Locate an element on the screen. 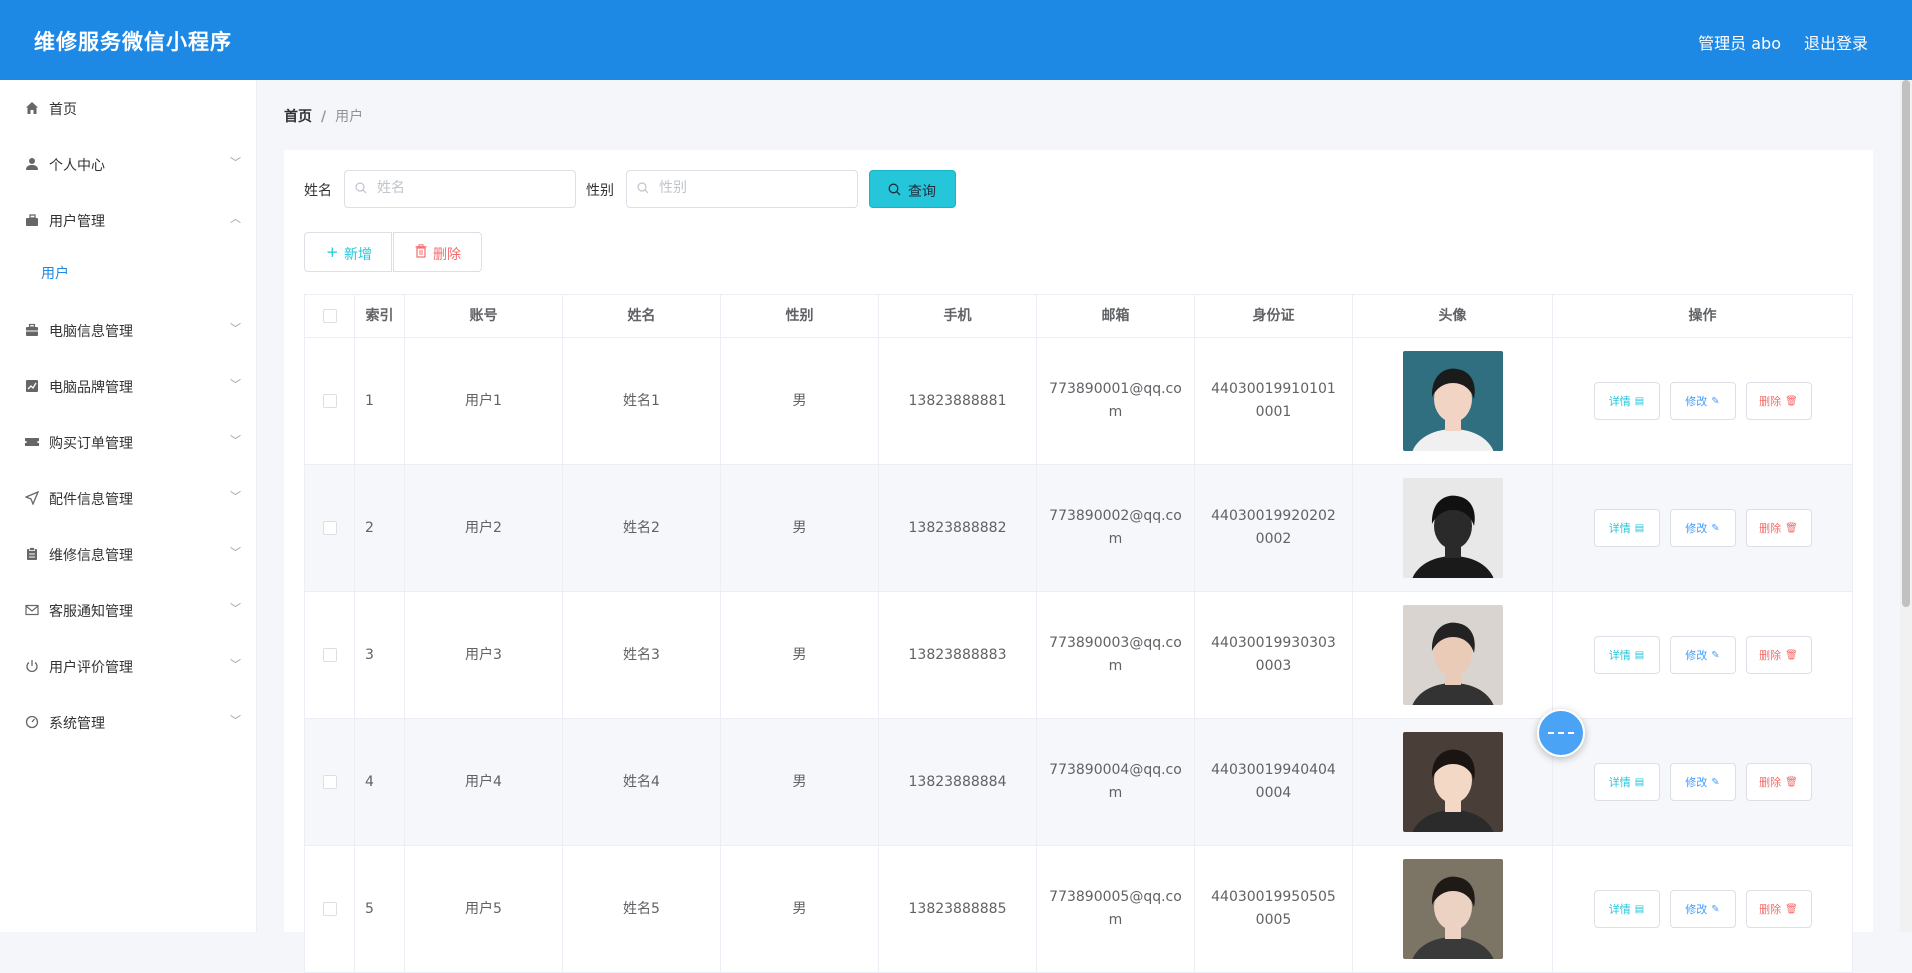 The width and height of the screenshot is (1912, 973). power-icon is located at coordinates (32, 666).